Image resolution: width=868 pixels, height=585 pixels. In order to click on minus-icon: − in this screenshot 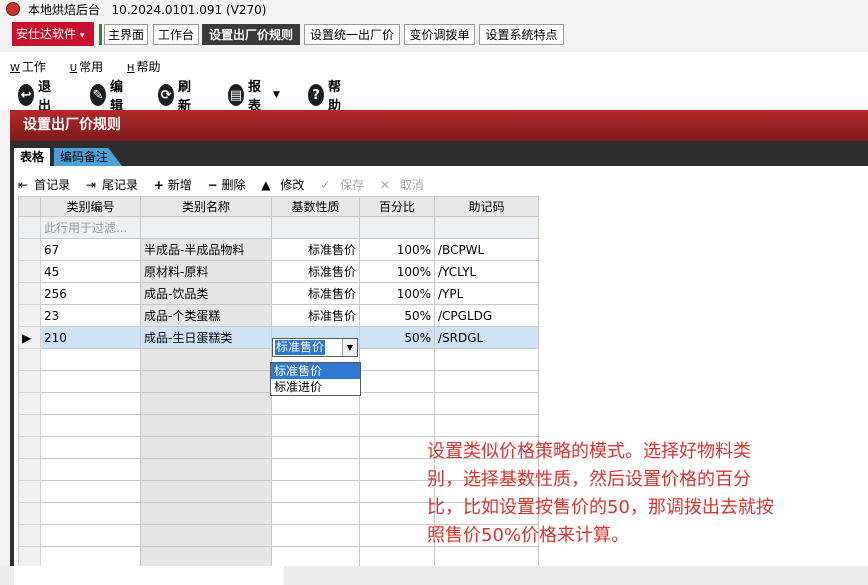, I will do `click(212, 185)`.